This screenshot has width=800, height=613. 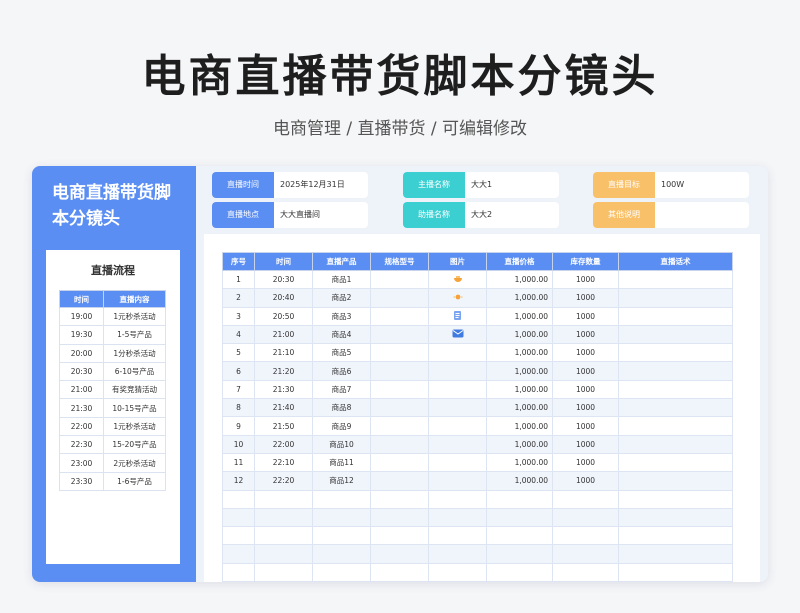 What do you see at coordinates (512, 215) in the screenshot?
I see `info-assistant-value: 大大2` at bounding box center [512, 215].